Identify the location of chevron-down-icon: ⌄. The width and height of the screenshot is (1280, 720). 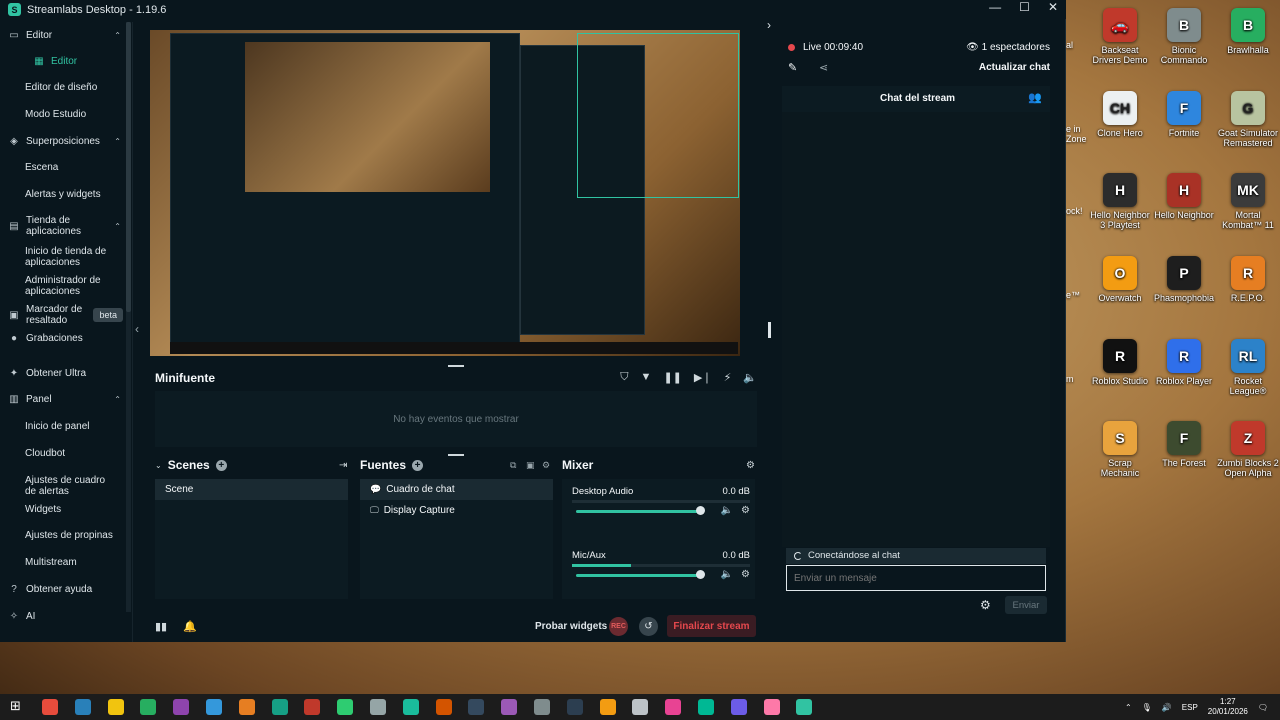
(158, 465).